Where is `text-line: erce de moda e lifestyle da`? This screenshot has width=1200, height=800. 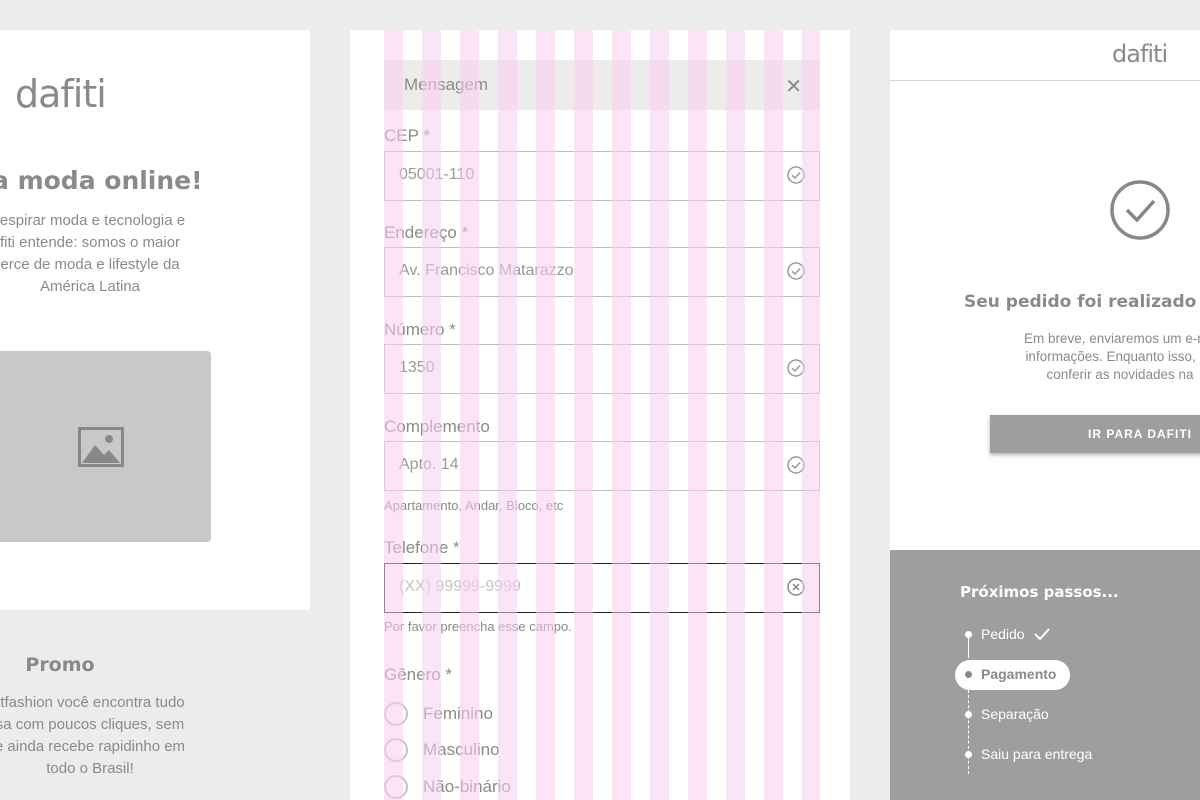 text-line: erce de moda e lifestyle da is located at coordinates (90, 264).